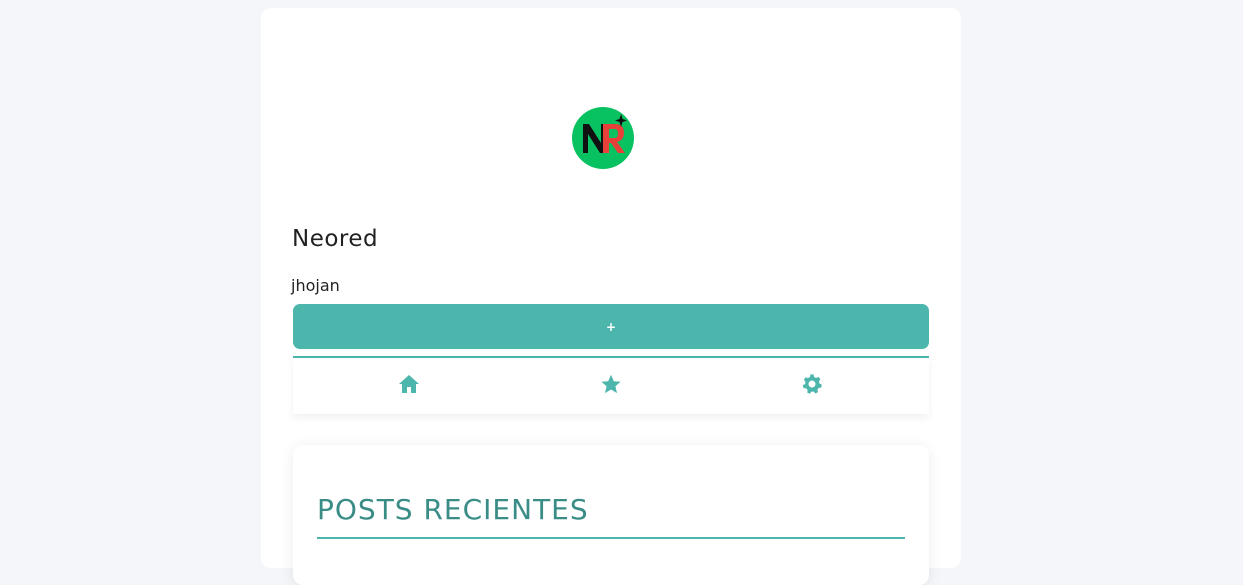 Image resolution: width=1243 pixels, height=585 pixels. I want to click on nav-home, so click(409, 384).